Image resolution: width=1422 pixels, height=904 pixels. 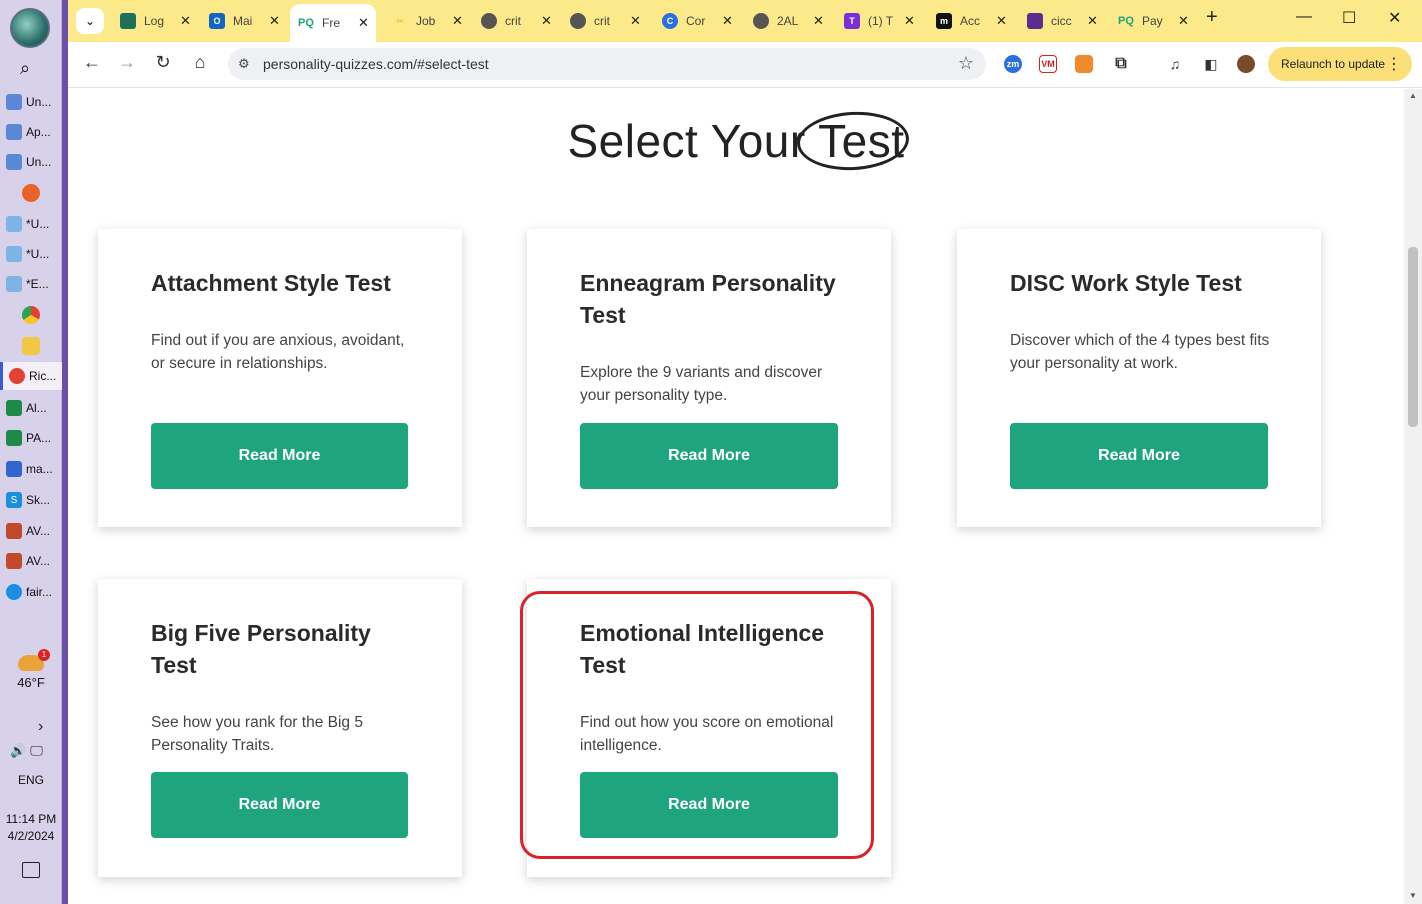 What do you see at coordinates (875, 21) in the screenshot?
I see `browser-tab: T (1) T ✕` at bounding box center [875, 21].